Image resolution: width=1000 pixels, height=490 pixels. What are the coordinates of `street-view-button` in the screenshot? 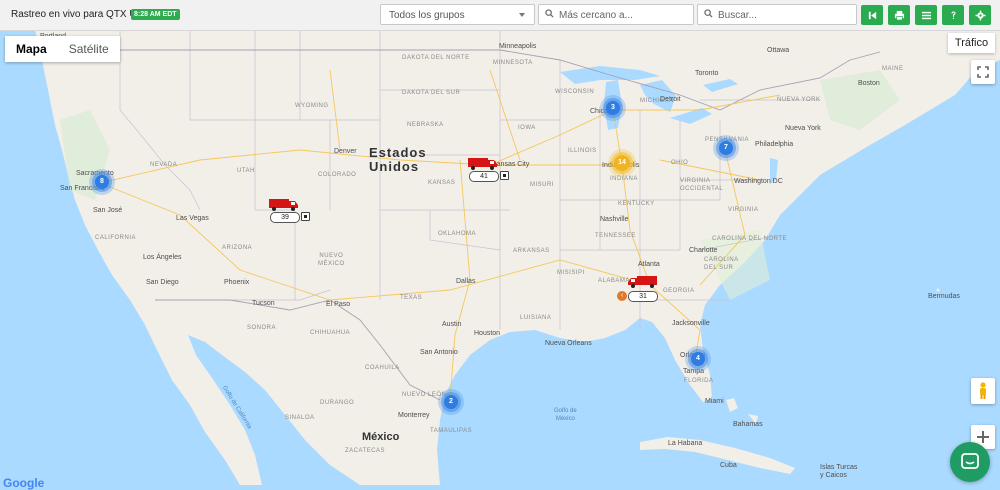 It's located at (983, 391).